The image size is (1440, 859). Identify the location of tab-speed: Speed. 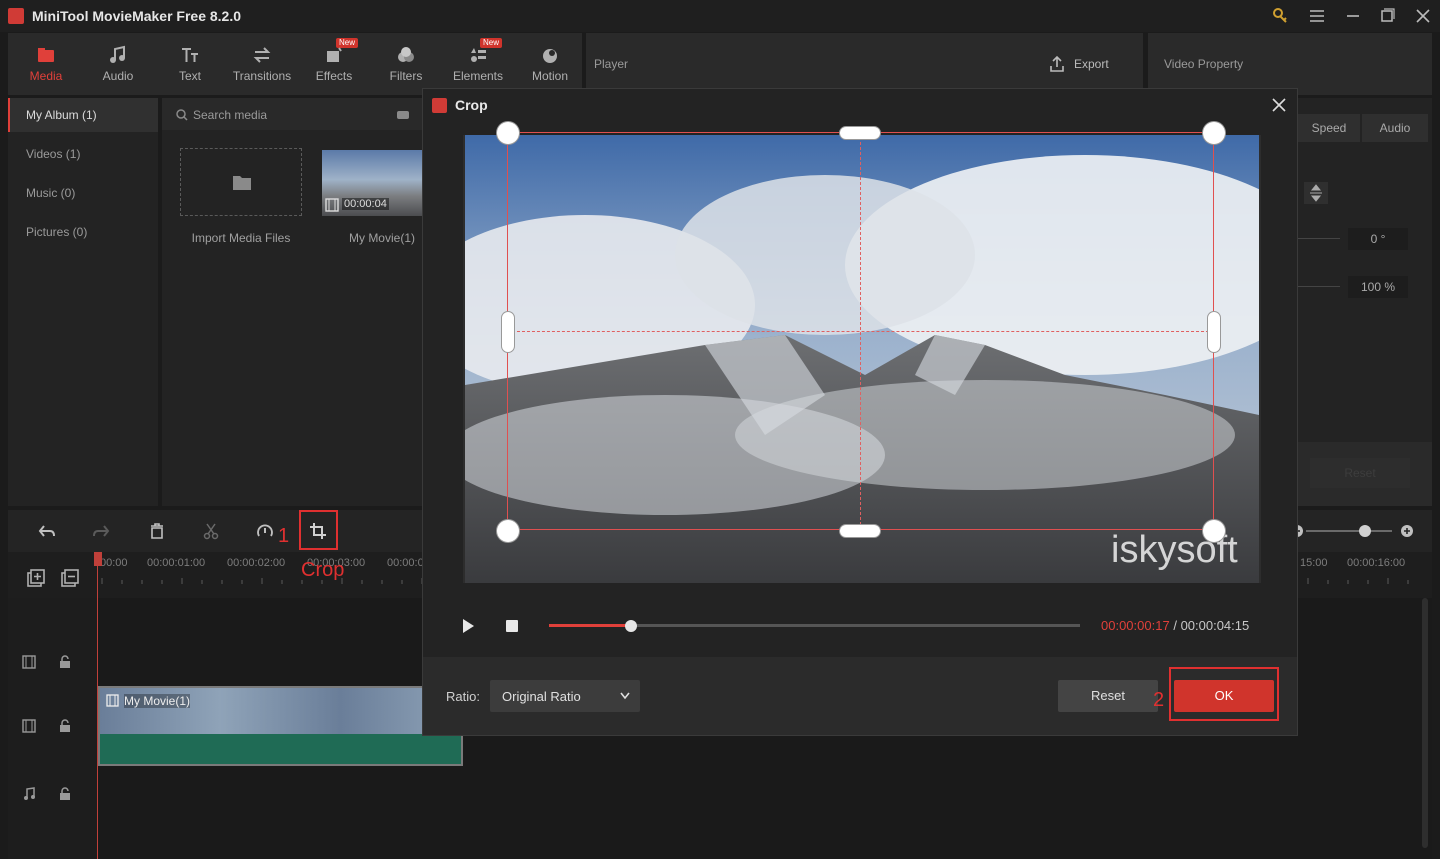
(1329, 128).